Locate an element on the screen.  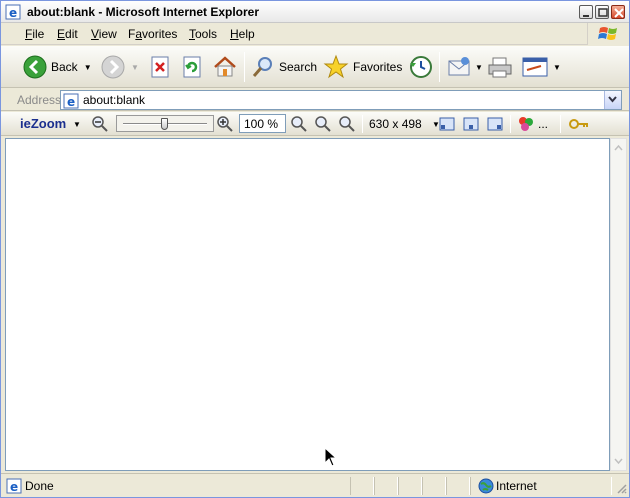
zoom-height-icon is located at coordinates (323, 124).